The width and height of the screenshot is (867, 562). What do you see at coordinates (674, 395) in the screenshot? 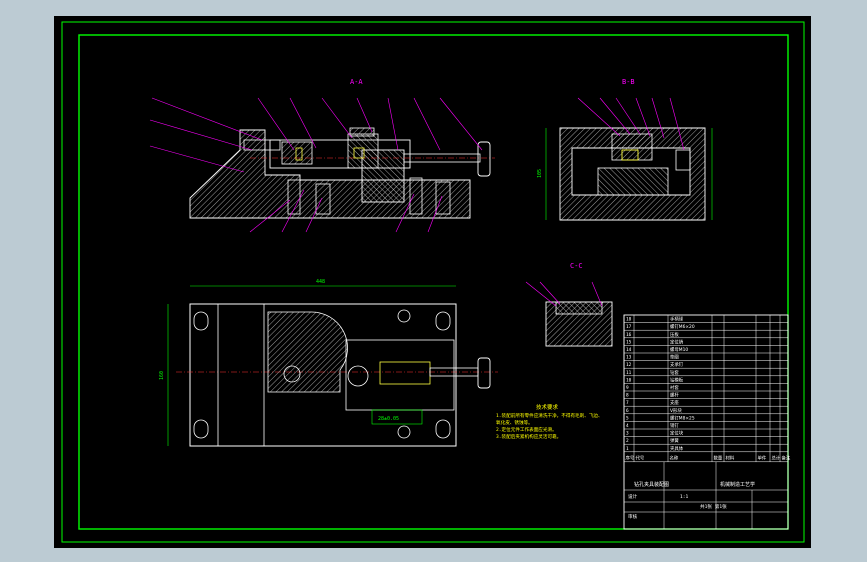
I see `part-name: 螺杆` at bounding box center [674, 395].